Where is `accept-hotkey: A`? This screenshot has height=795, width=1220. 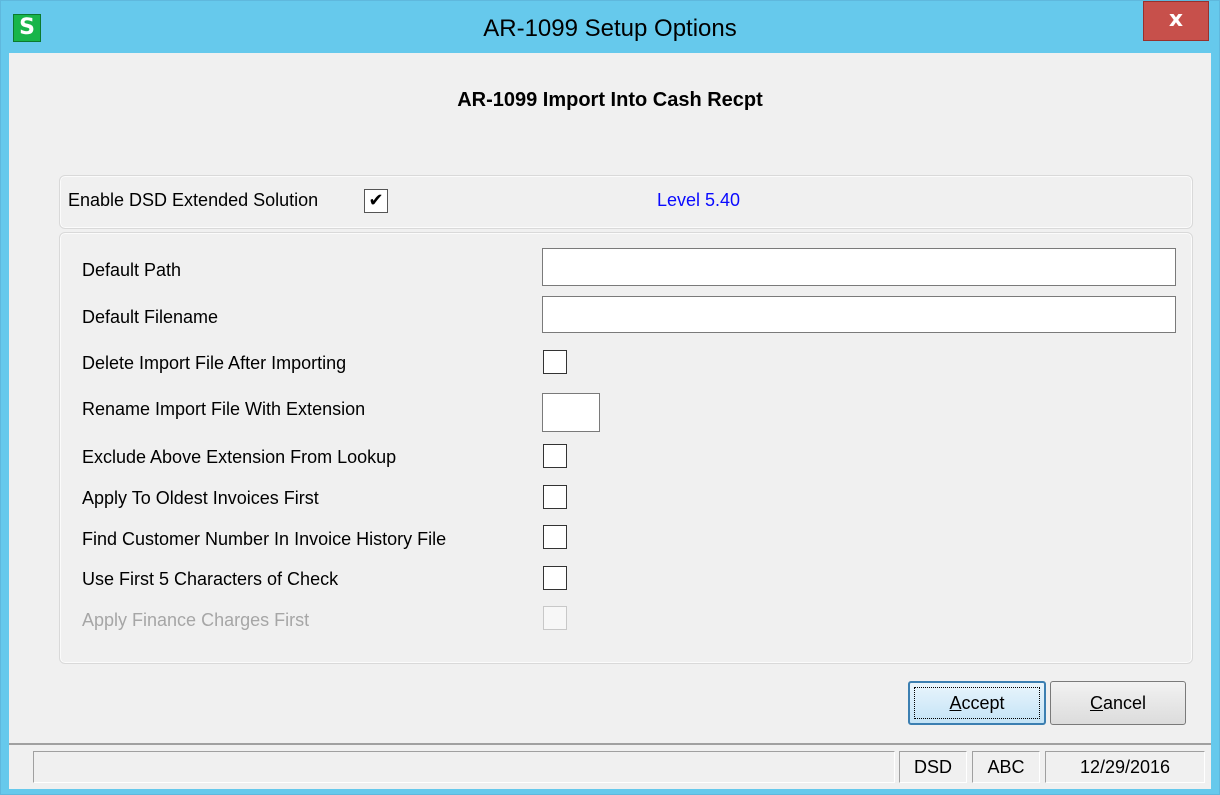 accept-hotkey: A is located at coordinates (955, 703).